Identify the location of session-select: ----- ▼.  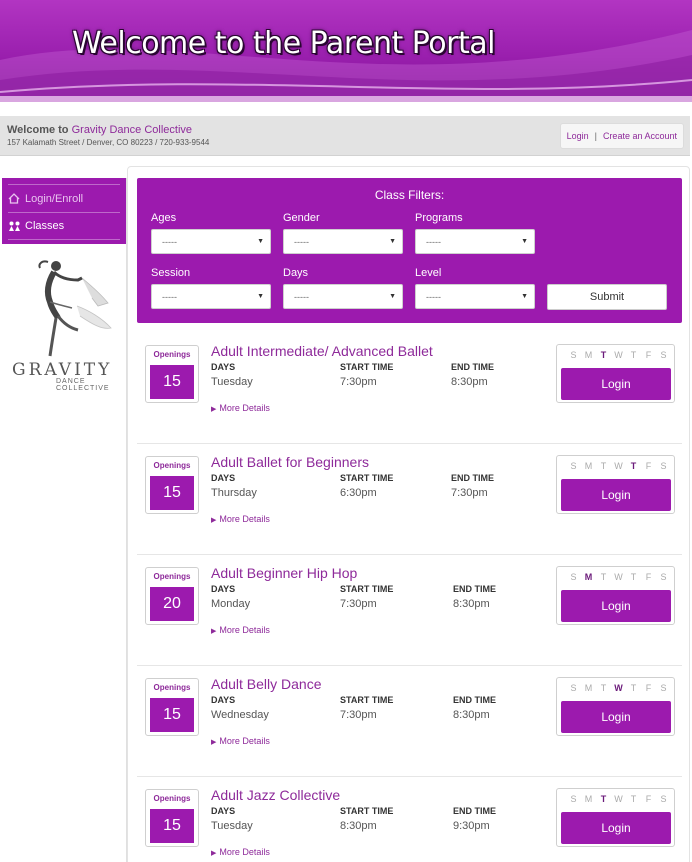
(211, 296).